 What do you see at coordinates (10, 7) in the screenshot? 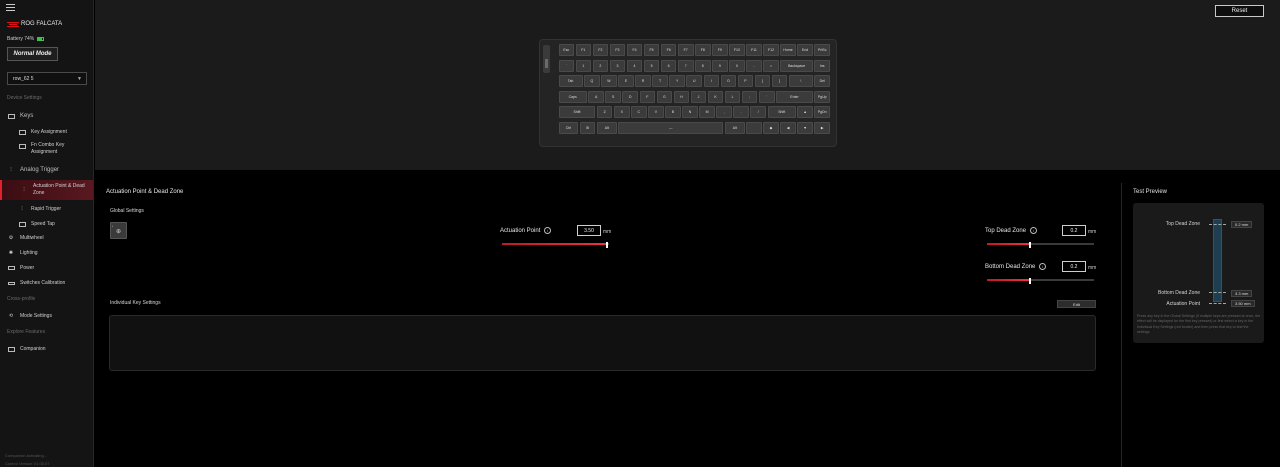
I see `hamburger-icon` at bounding box center [10, 7].